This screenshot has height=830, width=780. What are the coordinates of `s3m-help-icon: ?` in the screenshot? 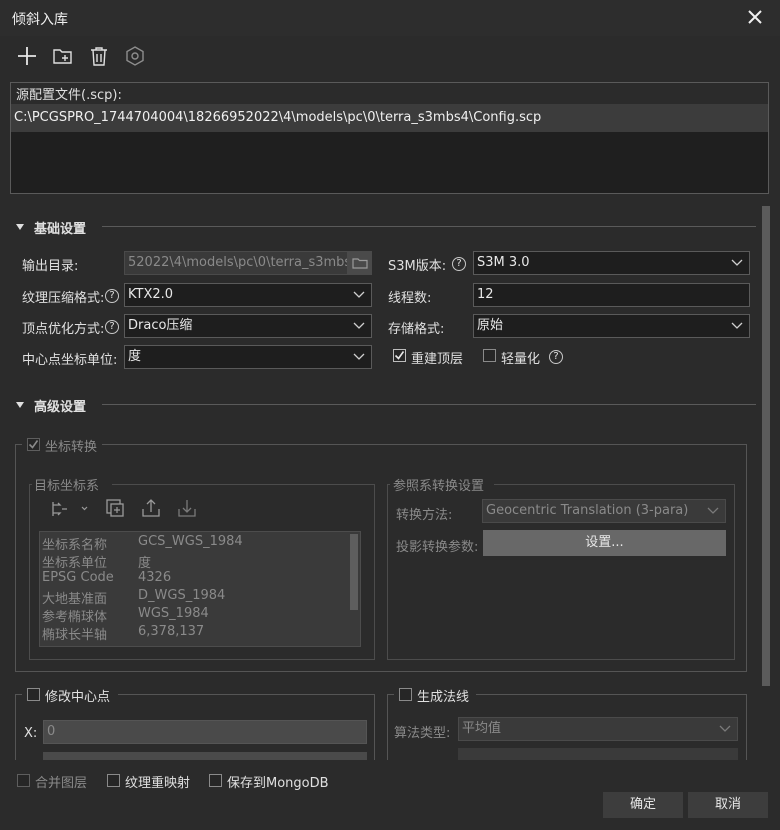 It's located at (459, 264).